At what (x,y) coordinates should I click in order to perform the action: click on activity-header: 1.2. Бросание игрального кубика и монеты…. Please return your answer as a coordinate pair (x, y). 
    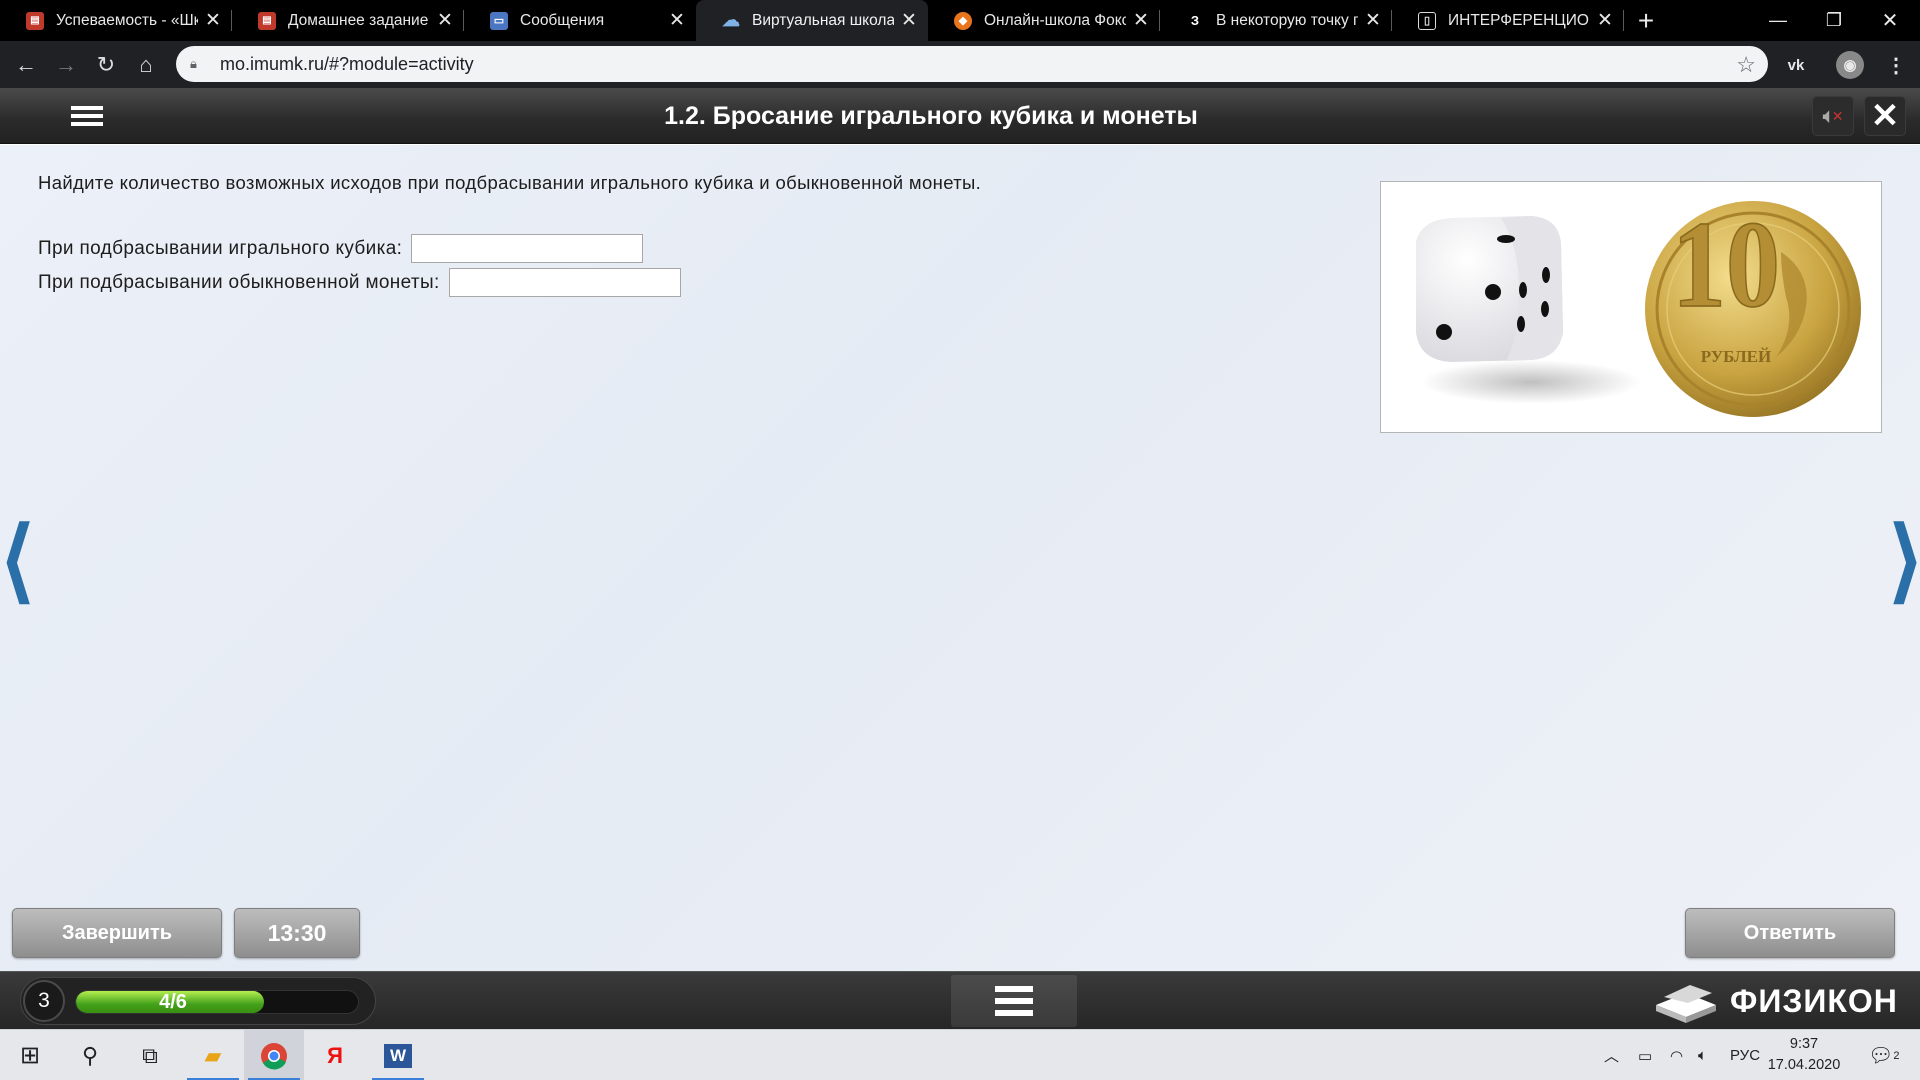
    Looking at the image, I should click on (960, 116).